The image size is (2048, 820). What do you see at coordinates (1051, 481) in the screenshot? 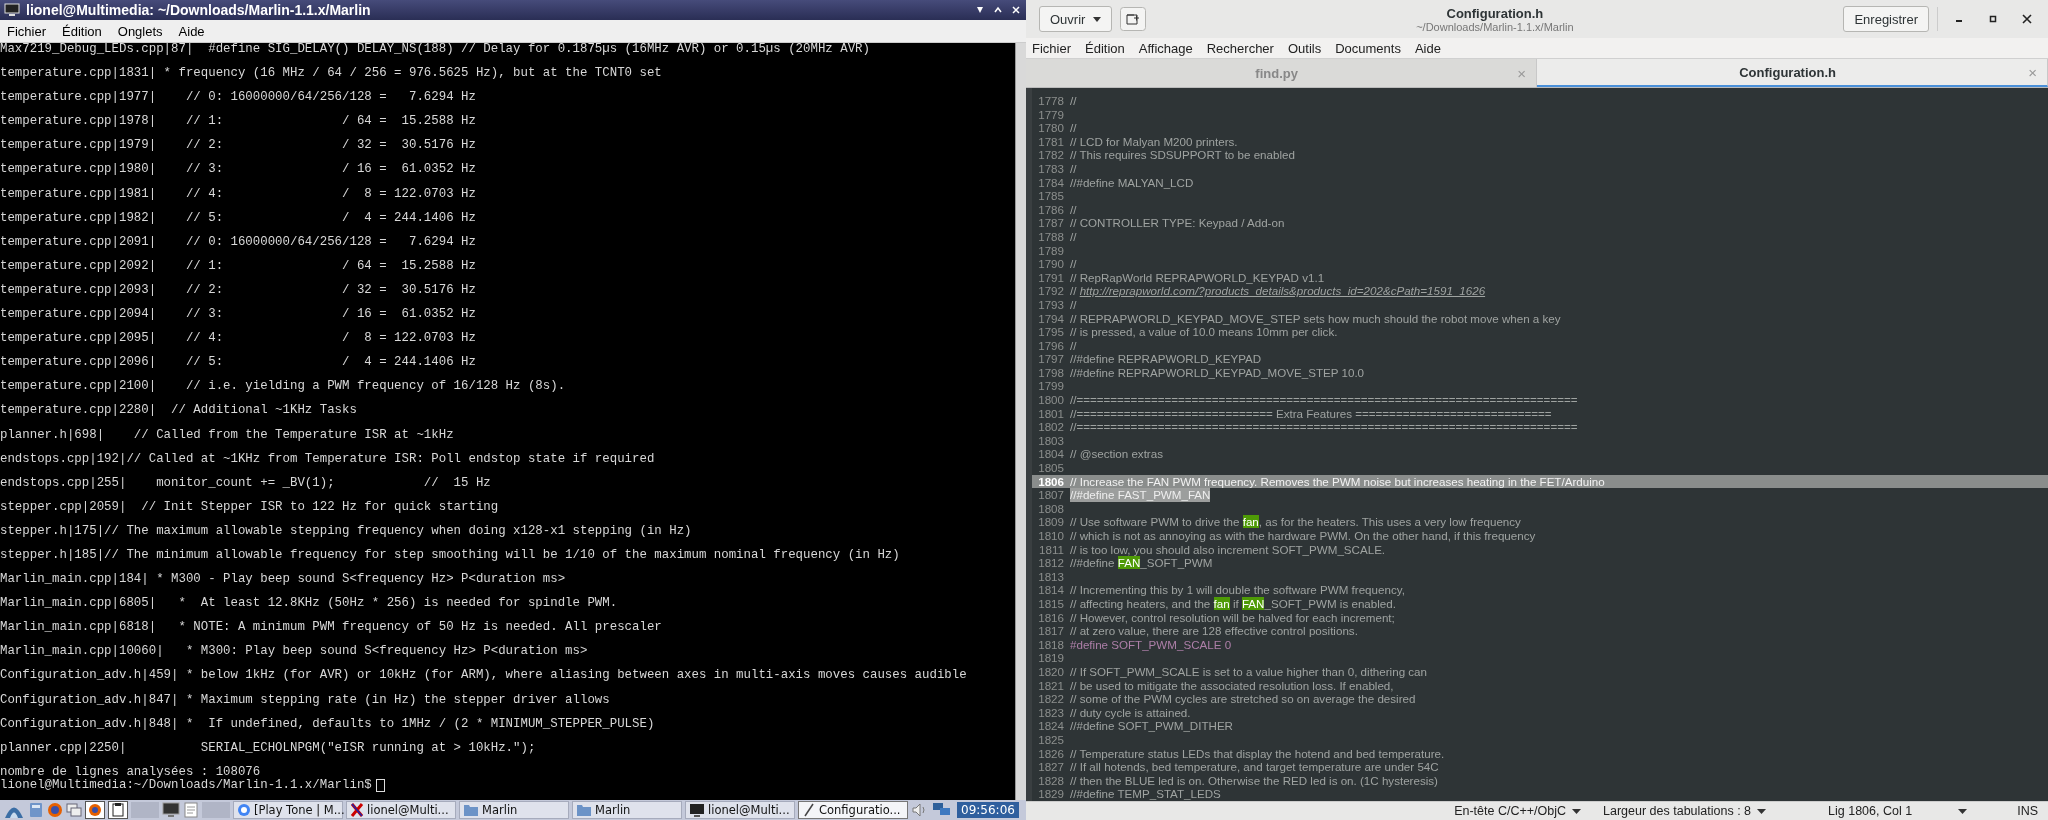
I see `line-number: 1806` at bounding box center [1051, 481].